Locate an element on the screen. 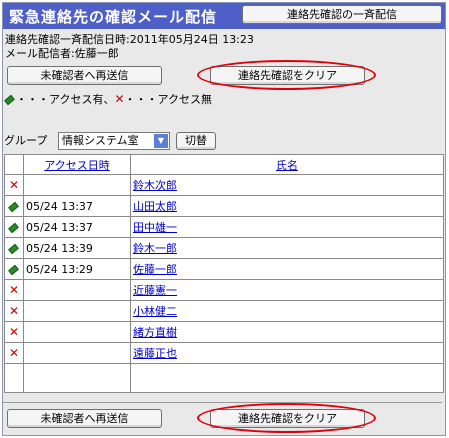 This screenshot has width=449, height=438. table-row: ✕ 小林健二 is located at coordinates (224, 311).